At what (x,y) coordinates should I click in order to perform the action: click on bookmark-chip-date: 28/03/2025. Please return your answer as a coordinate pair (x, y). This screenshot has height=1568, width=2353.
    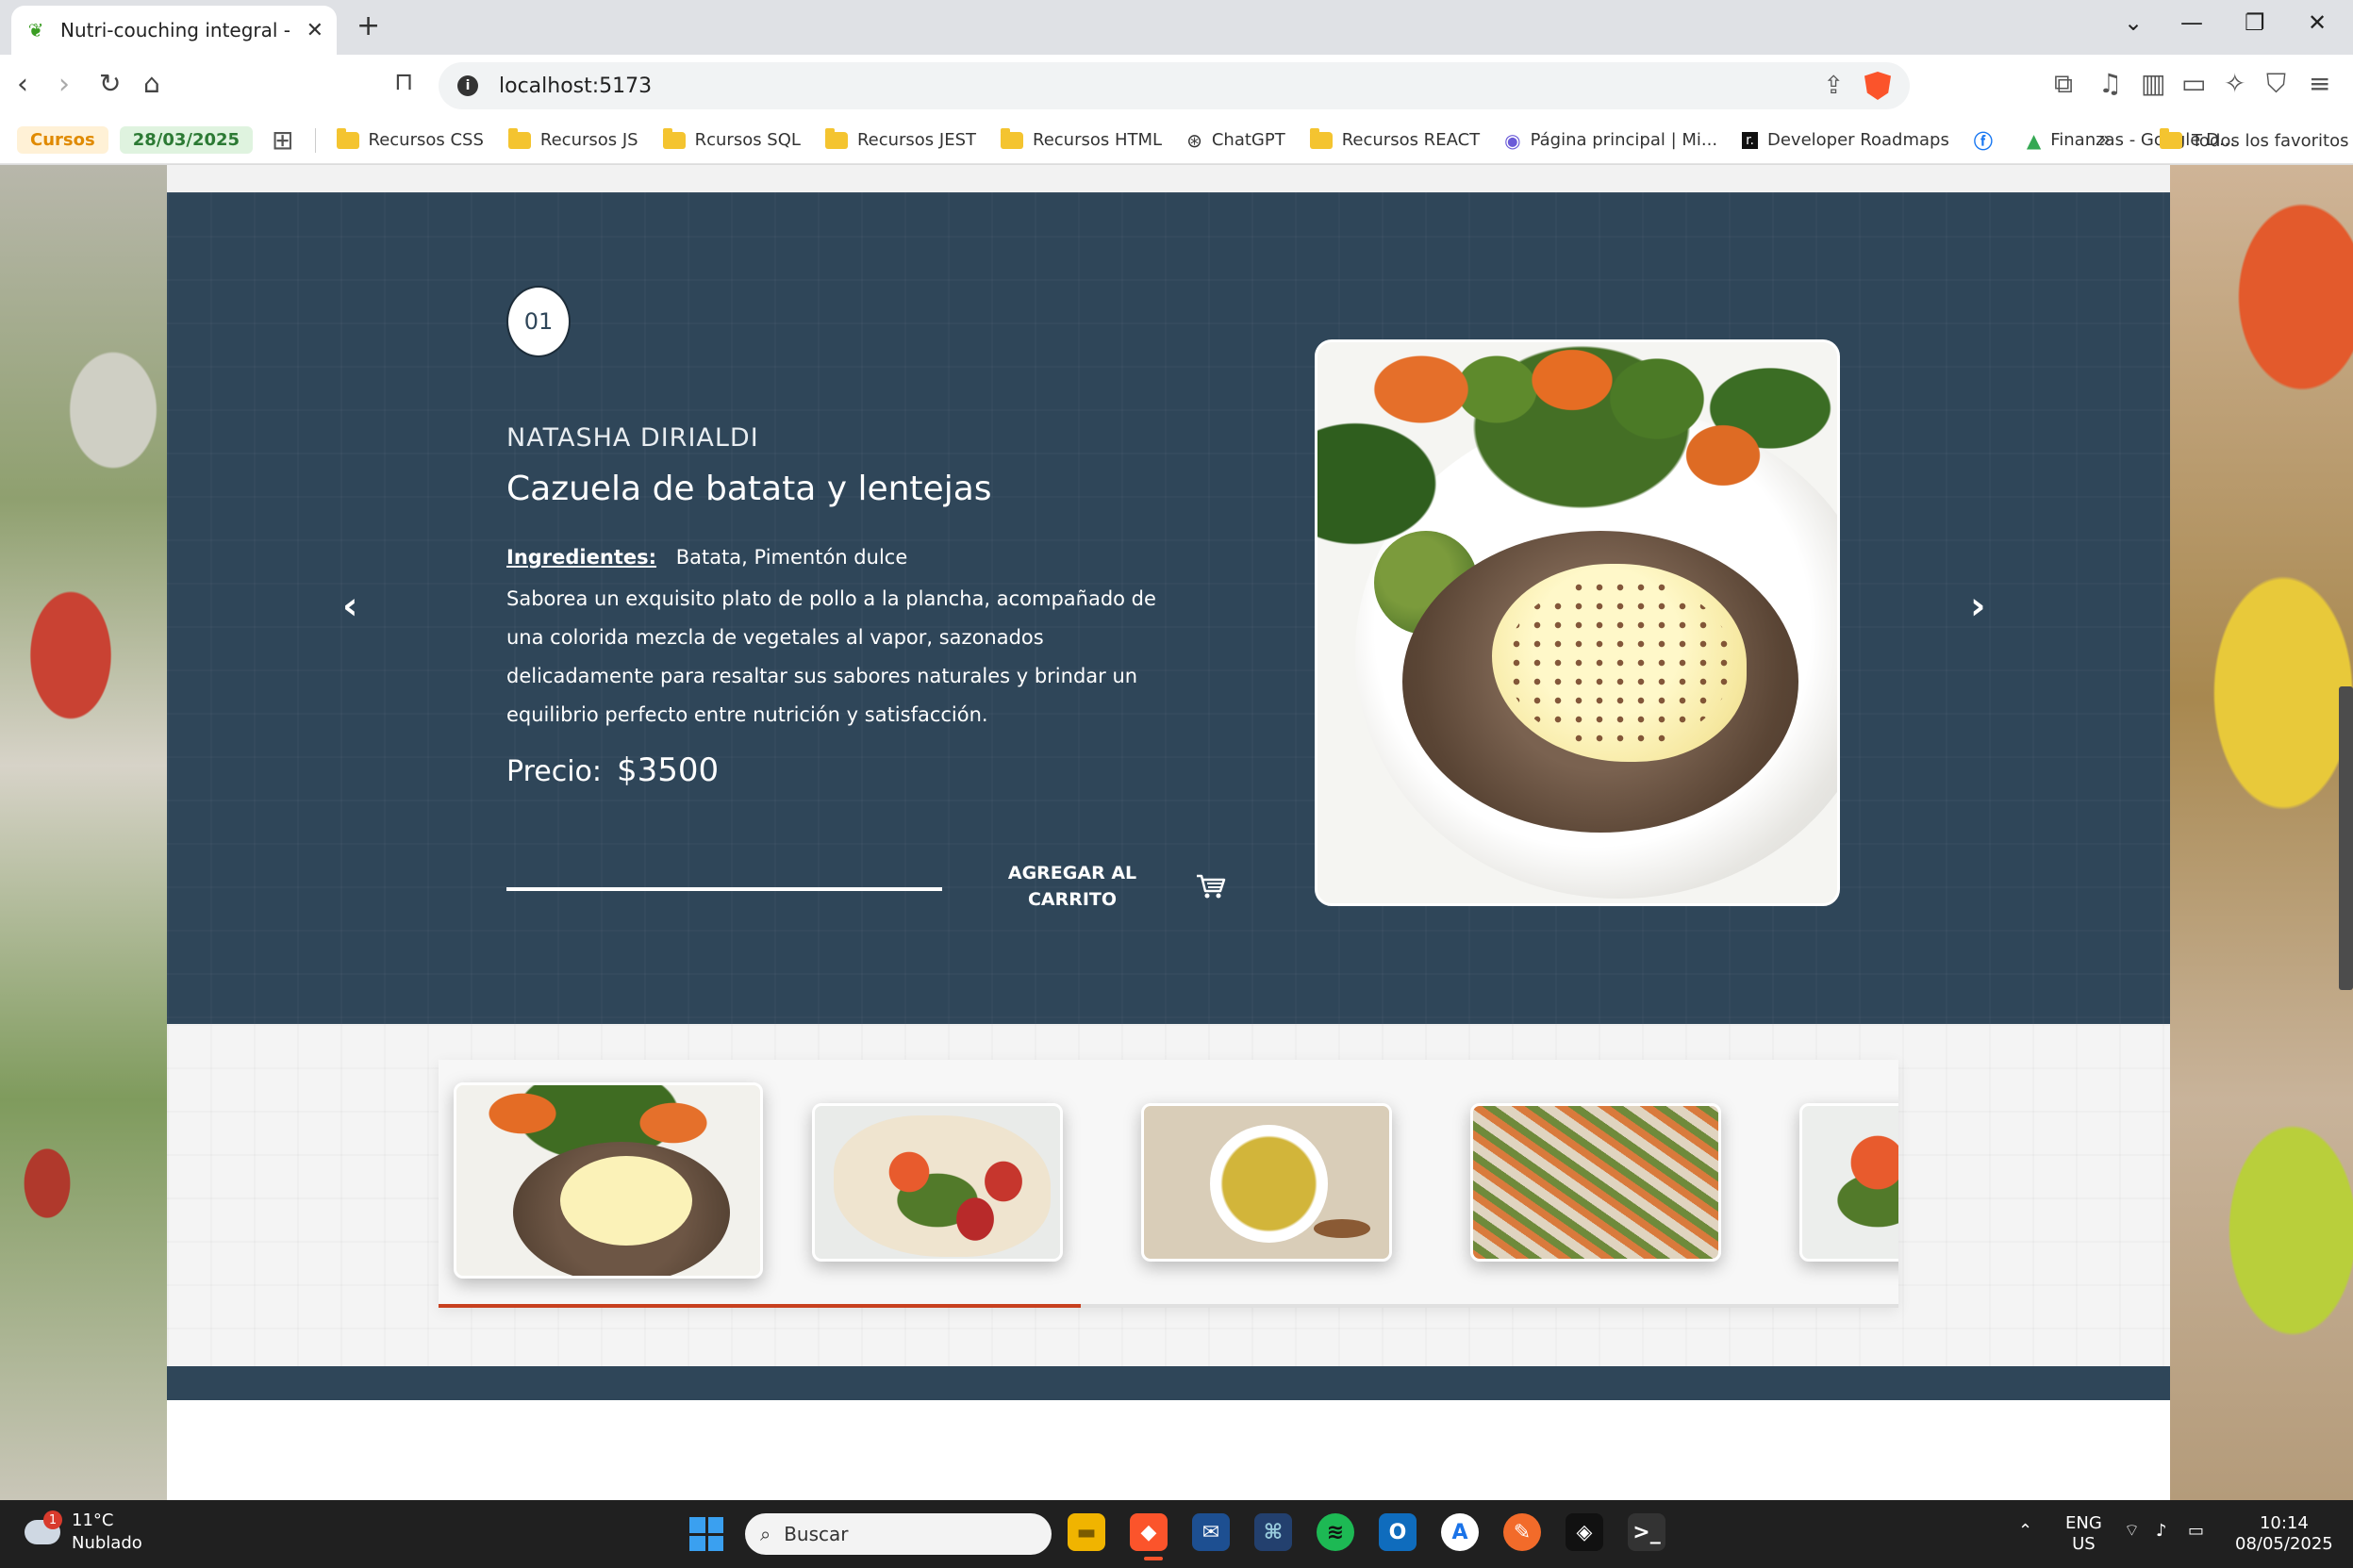
    Looking at the image, I should click on (187, 140).